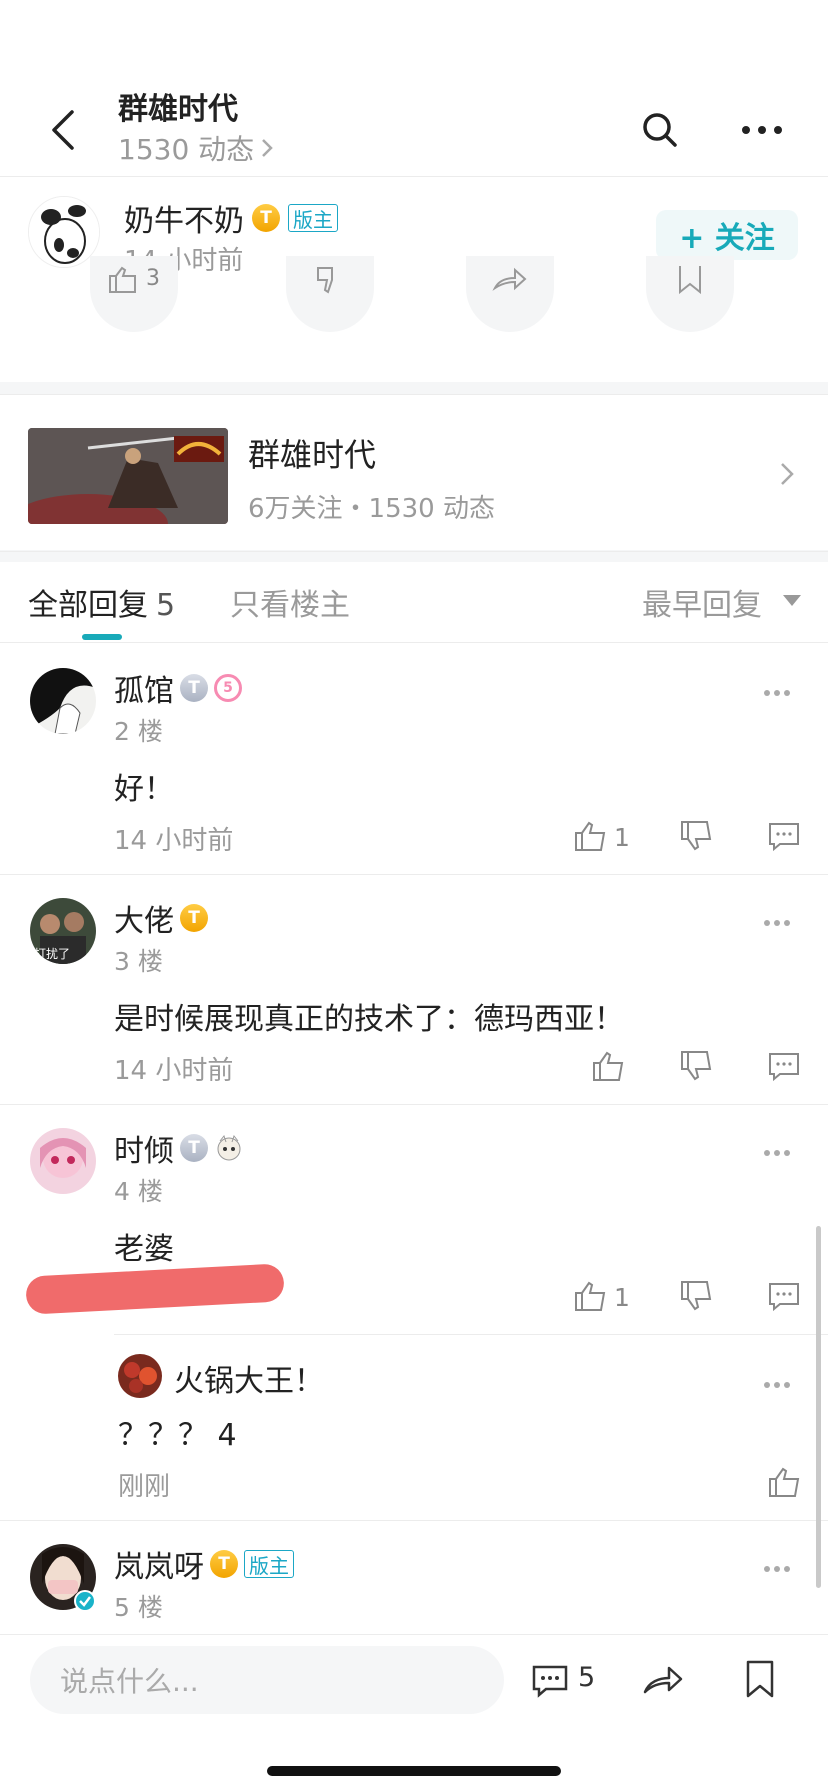  Describe the element at coordinates (249, 1378) in the screenshot. I see `reply-author-name: 火锅大王！` at that location.